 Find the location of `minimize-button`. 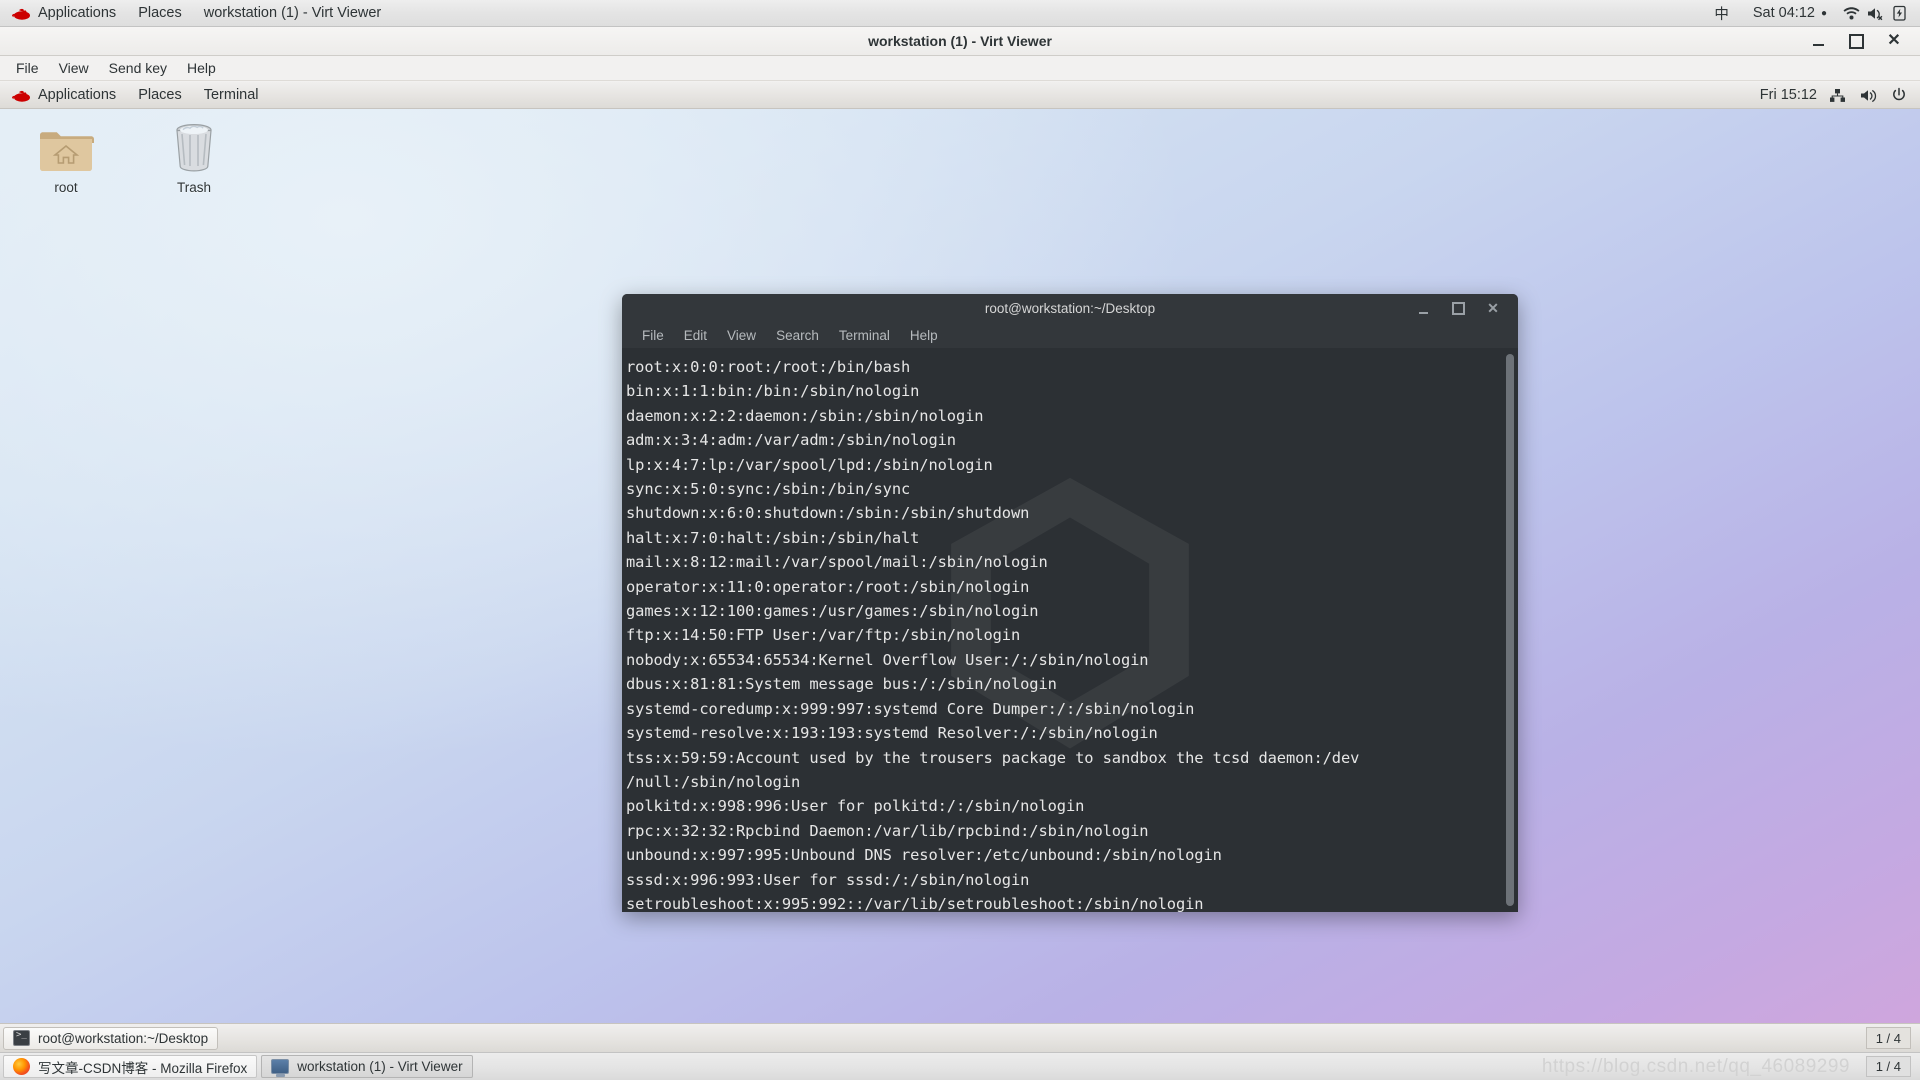

minimize-button is located at coordinates (1818, 41).